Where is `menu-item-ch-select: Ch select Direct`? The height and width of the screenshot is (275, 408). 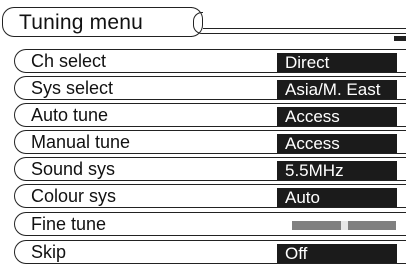 menu-item-ch-select: Ch select Direct is located at coordinates (210, 61).